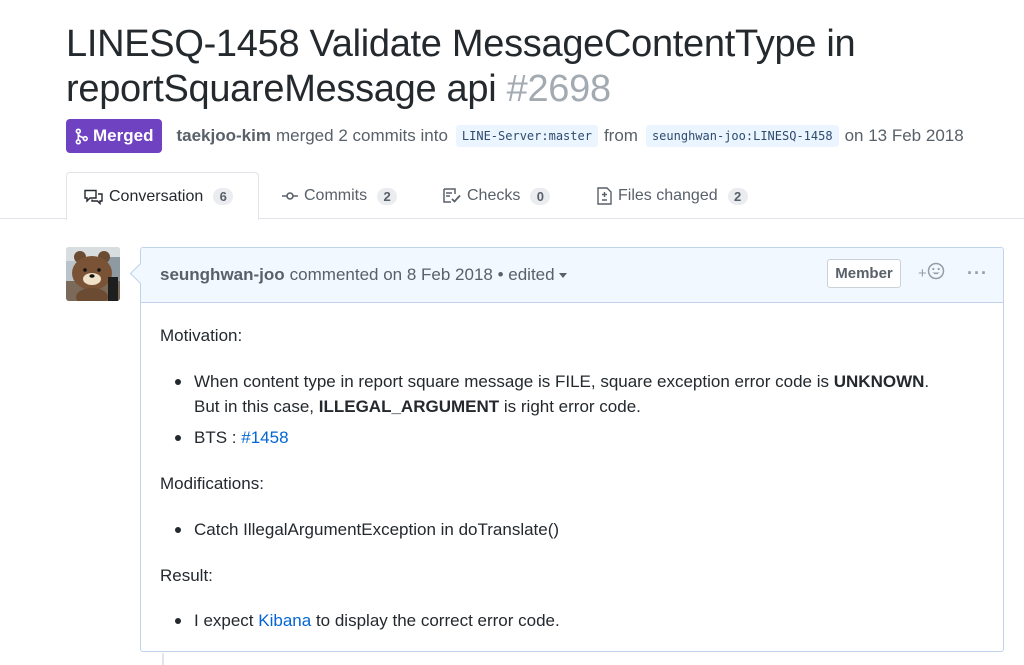 The width and height of the screenshot is (1024, 665). Describe the element at coordinates (81, 136) in the screenshot. I see `git-merge-icon` at that location.